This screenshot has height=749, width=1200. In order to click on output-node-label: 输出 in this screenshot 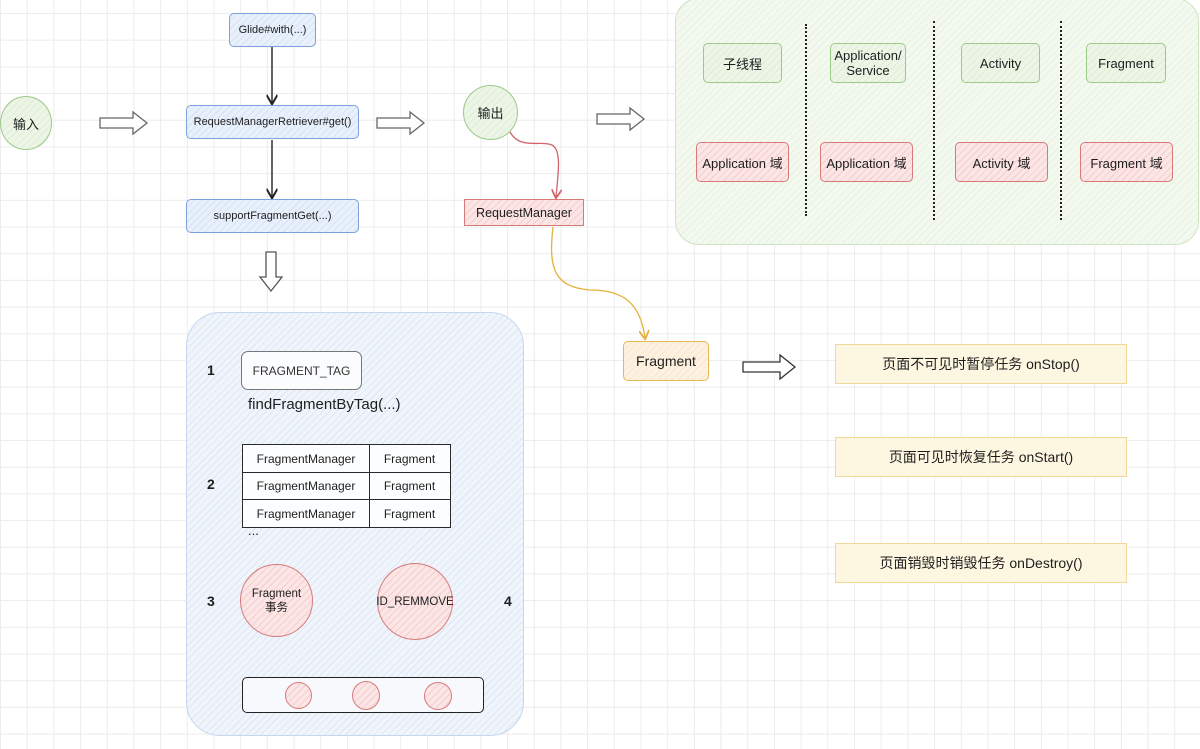, I will do `click(490, 113)`.